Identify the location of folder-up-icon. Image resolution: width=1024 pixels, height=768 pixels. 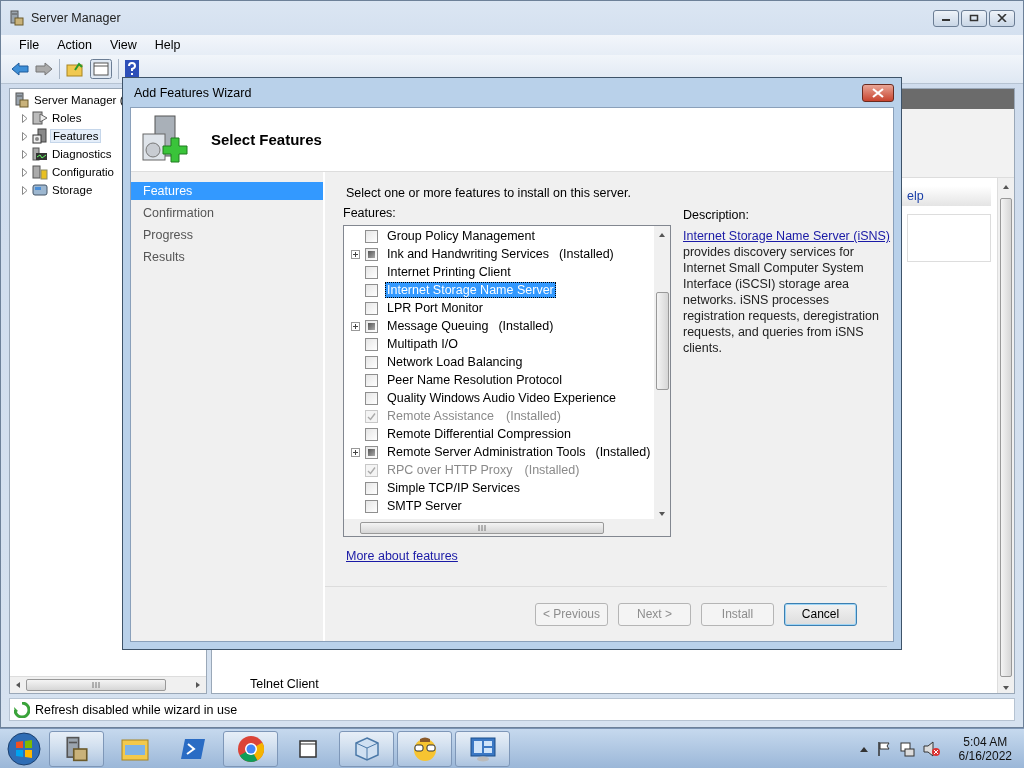
(75, 69).